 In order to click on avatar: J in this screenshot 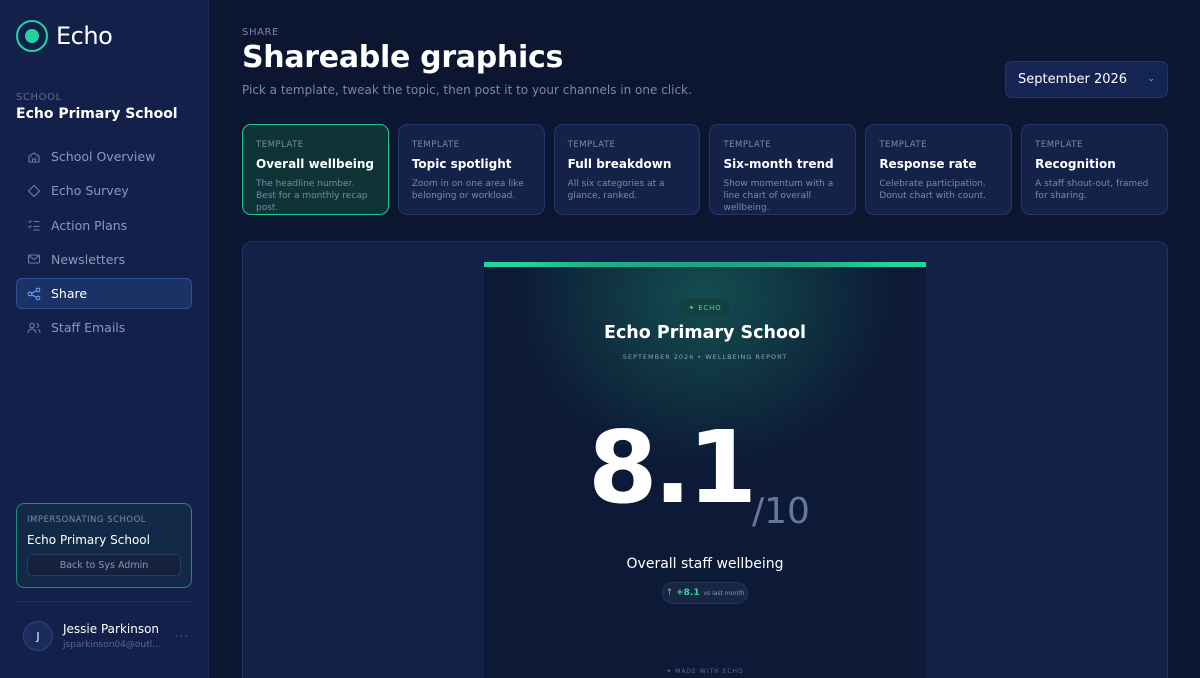, I will do `click(38, 636)`.